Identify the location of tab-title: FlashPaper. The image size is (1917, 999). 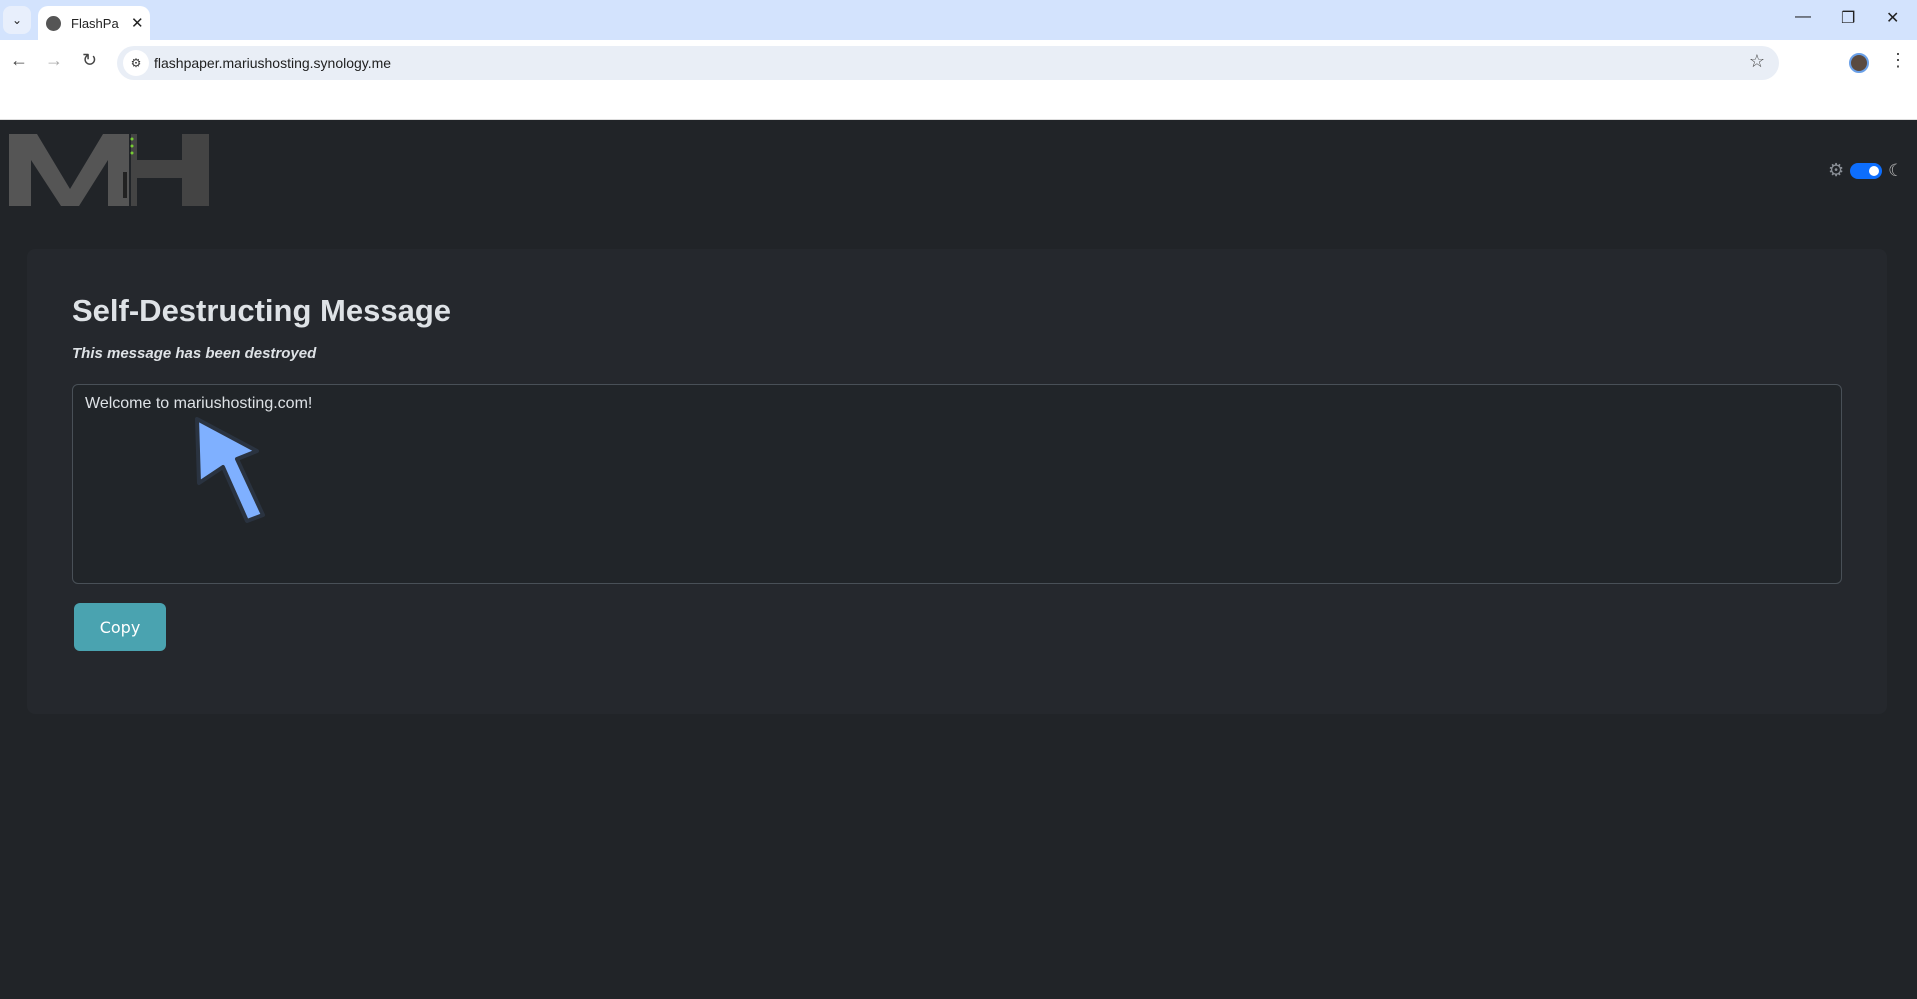
(95, 23).